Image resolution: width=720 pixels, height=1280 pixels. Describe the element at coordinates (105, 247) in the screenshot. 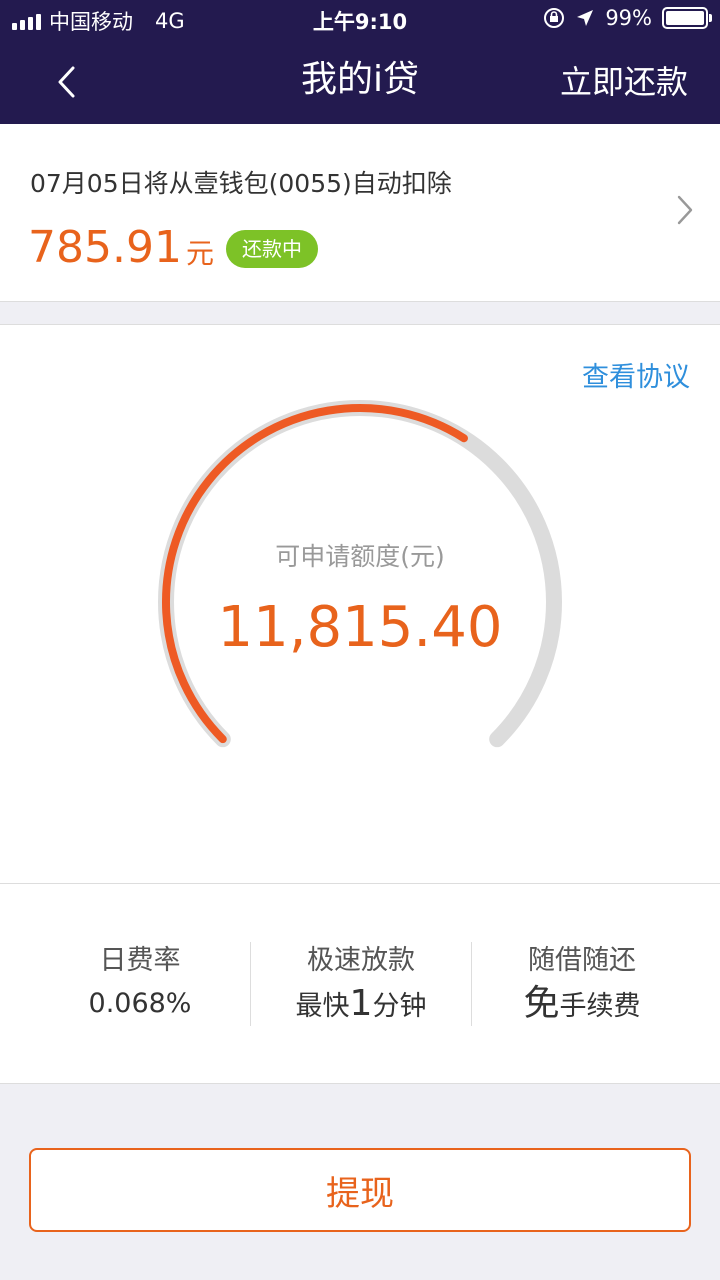

I see `repayment-amount: 785.91` at that location.